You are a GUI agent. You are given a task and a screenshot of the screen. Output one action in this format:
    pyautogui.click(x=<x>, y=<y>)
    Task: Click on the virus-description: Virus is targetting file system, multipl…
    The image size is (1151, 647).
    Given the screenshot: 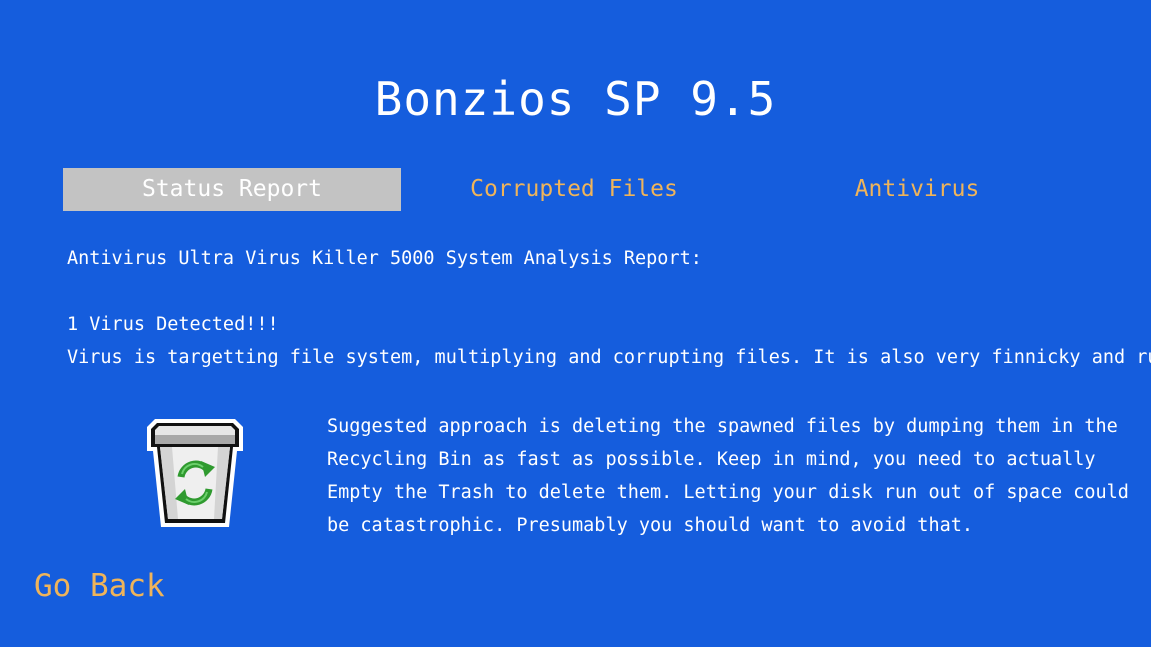 What is the action you would take?
    pyautogui.click(x=609, y=357)
    